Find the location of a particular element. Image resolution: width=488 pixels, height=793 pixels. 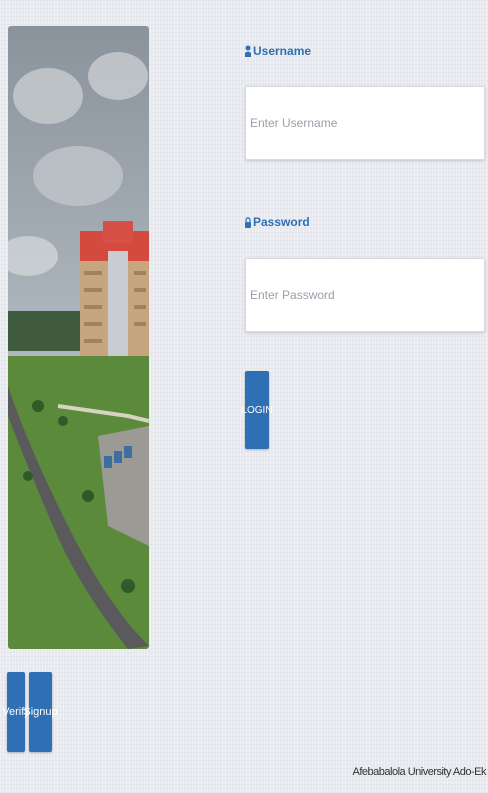

footer-text: Afebabalola University Ado-Ek is located at coordinates (419, 772).